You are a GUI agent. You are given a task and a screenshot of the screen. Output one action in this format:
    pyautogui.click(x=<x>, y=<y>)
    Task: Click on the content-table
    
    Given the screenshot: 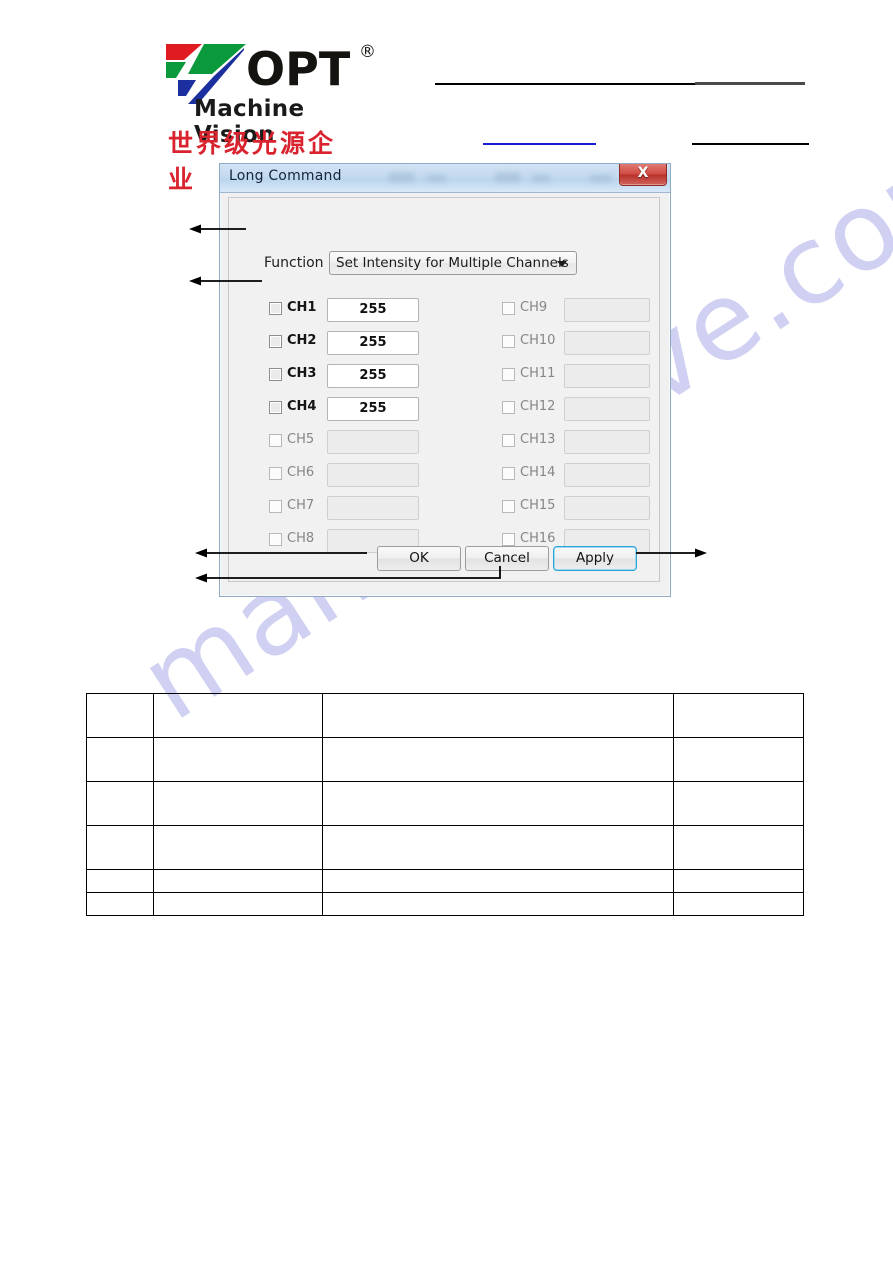 What is the action you would take?
    pyautogui.click(x=445, y=804)
    